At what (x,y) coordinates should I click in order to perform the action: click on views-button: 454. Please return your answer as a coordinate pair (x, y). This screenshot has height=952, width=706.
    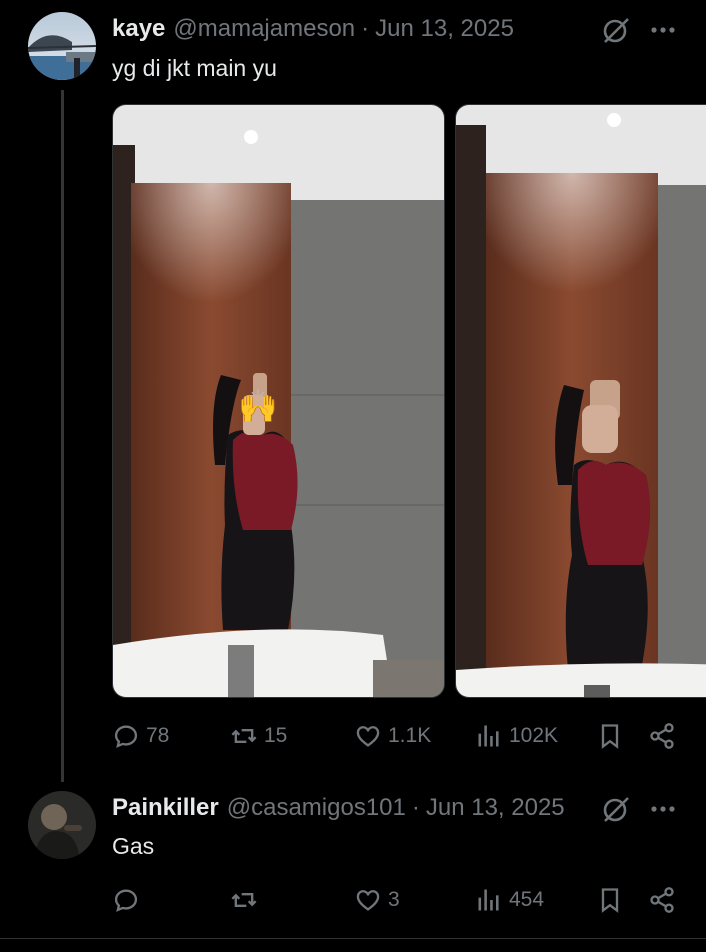
    Looking at the image, I should click on (509, 900).